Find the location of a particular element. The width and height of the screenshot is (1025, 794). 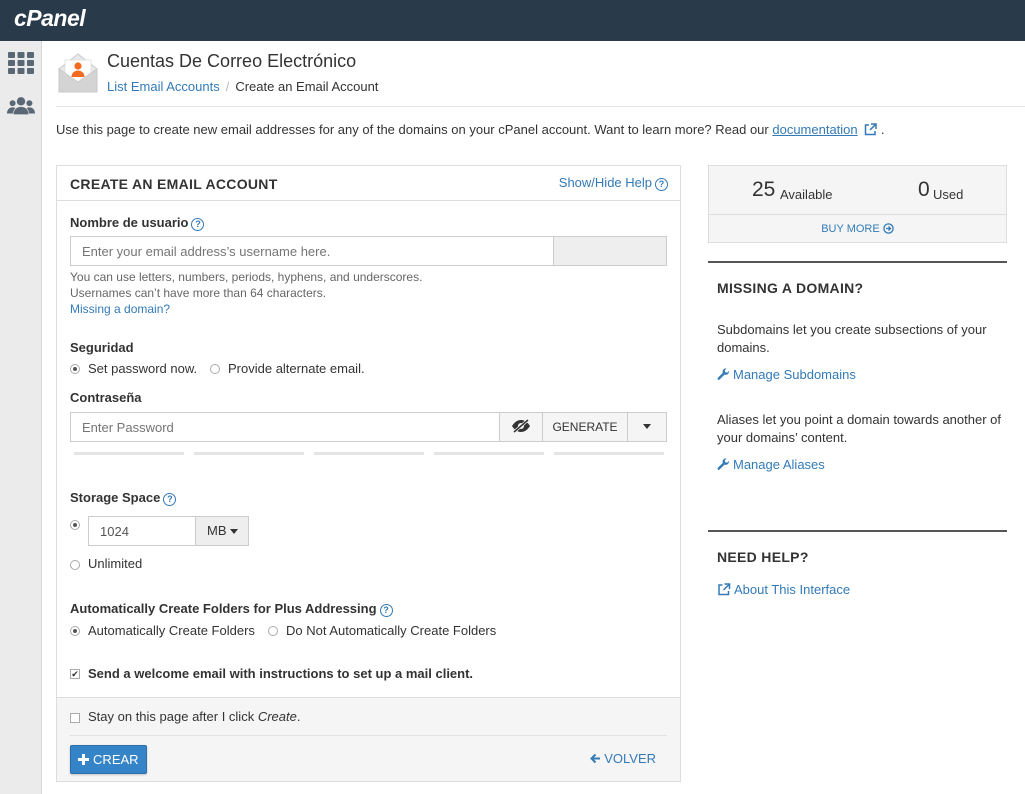

buy-more-link: BUY MORE is located at coordinates (857, 229).